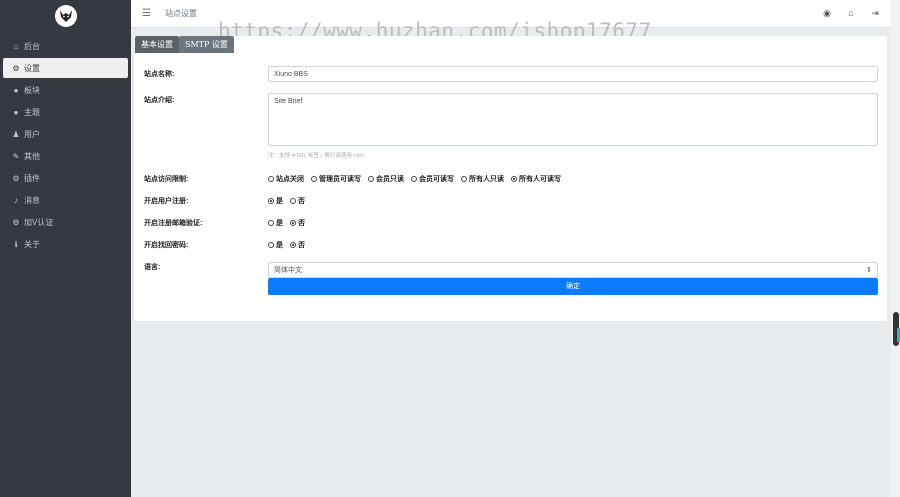 This screenshot has width=900, height=497. Describe the element at coordinates (573, 286) in the screenshot. I see `submit-button: 确定` at that location.